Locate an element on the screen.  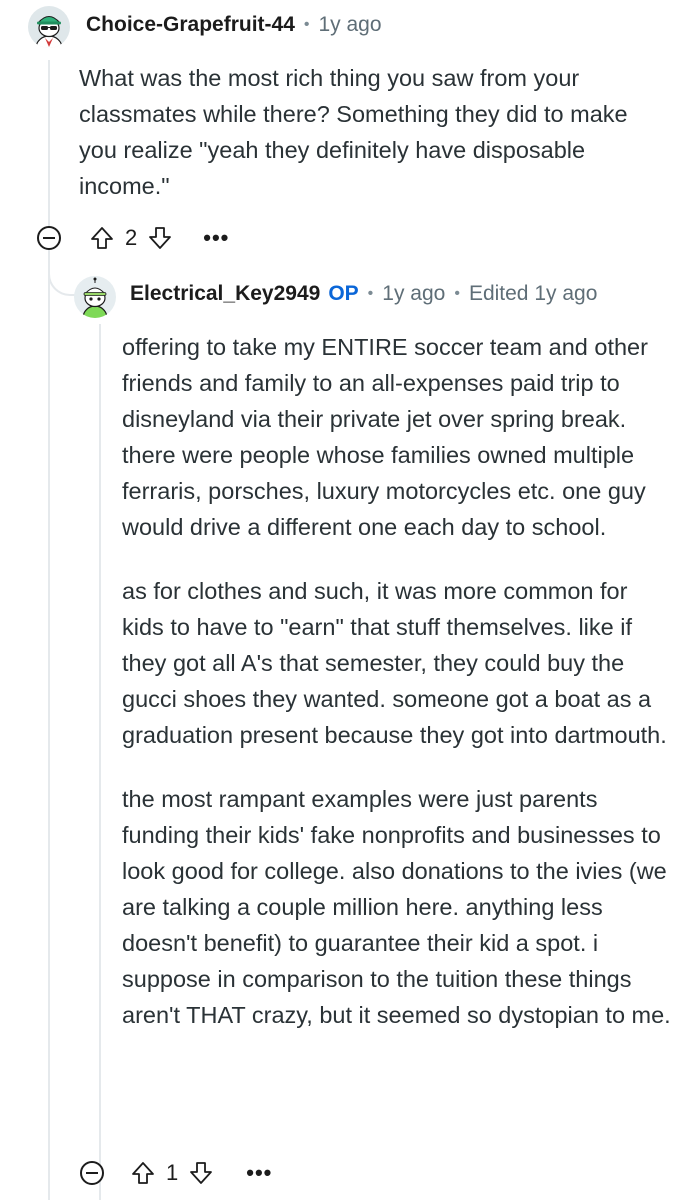
reply-action-bar: 1 ••• is located at coordinates (176, 1173).